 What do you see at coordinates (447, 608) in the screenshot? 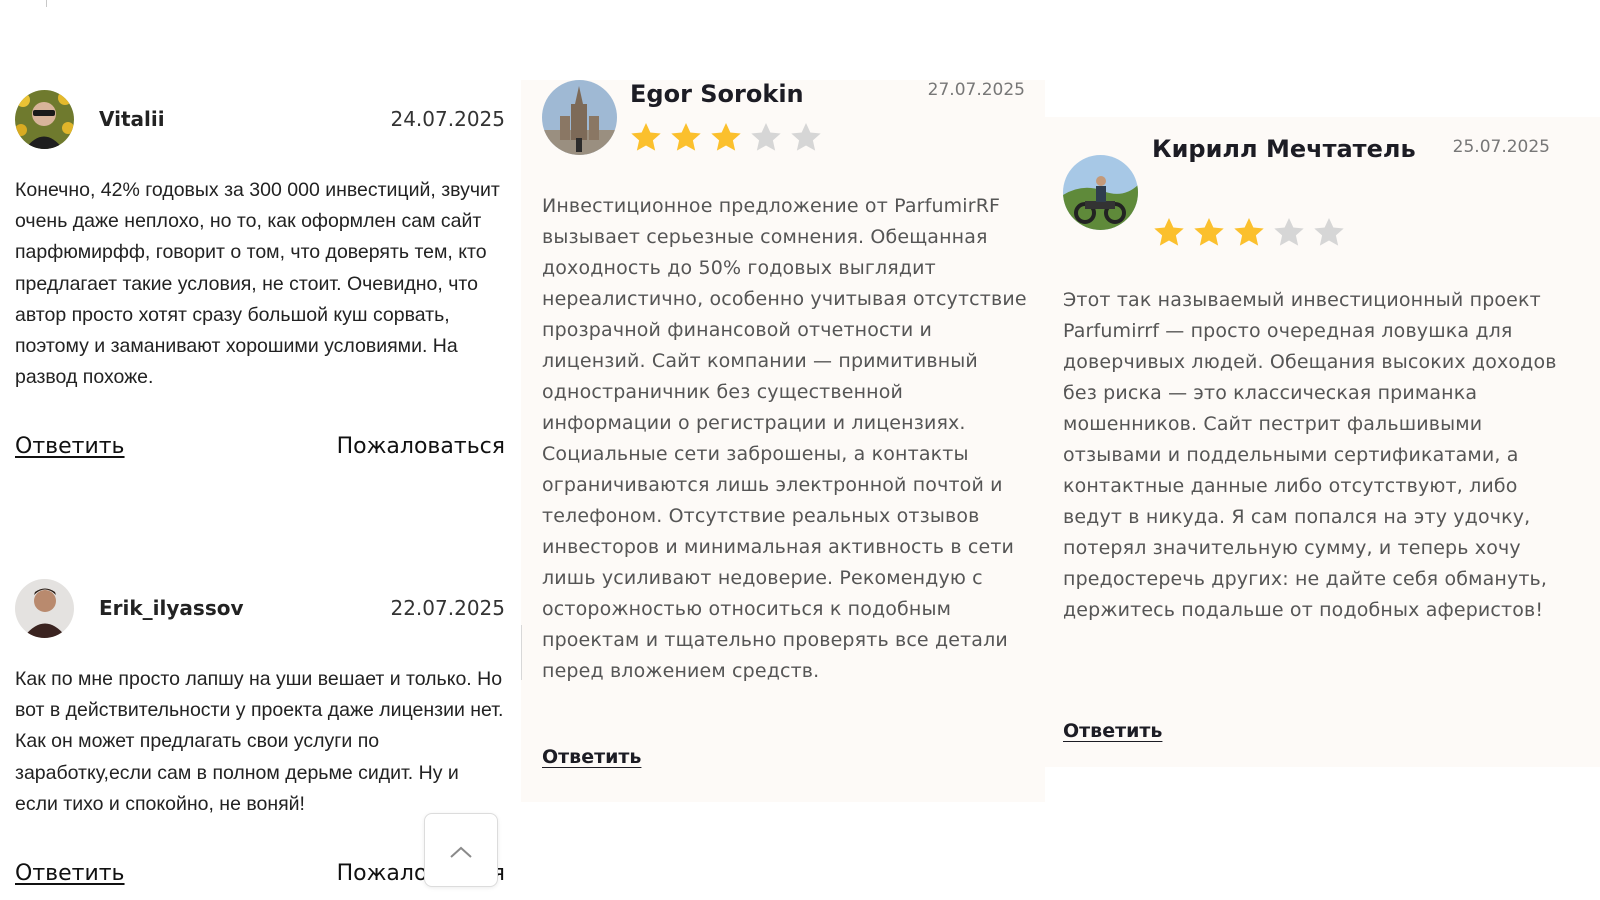
I see `comment-date: 22.07.2025` at bounding box center [447, 608].